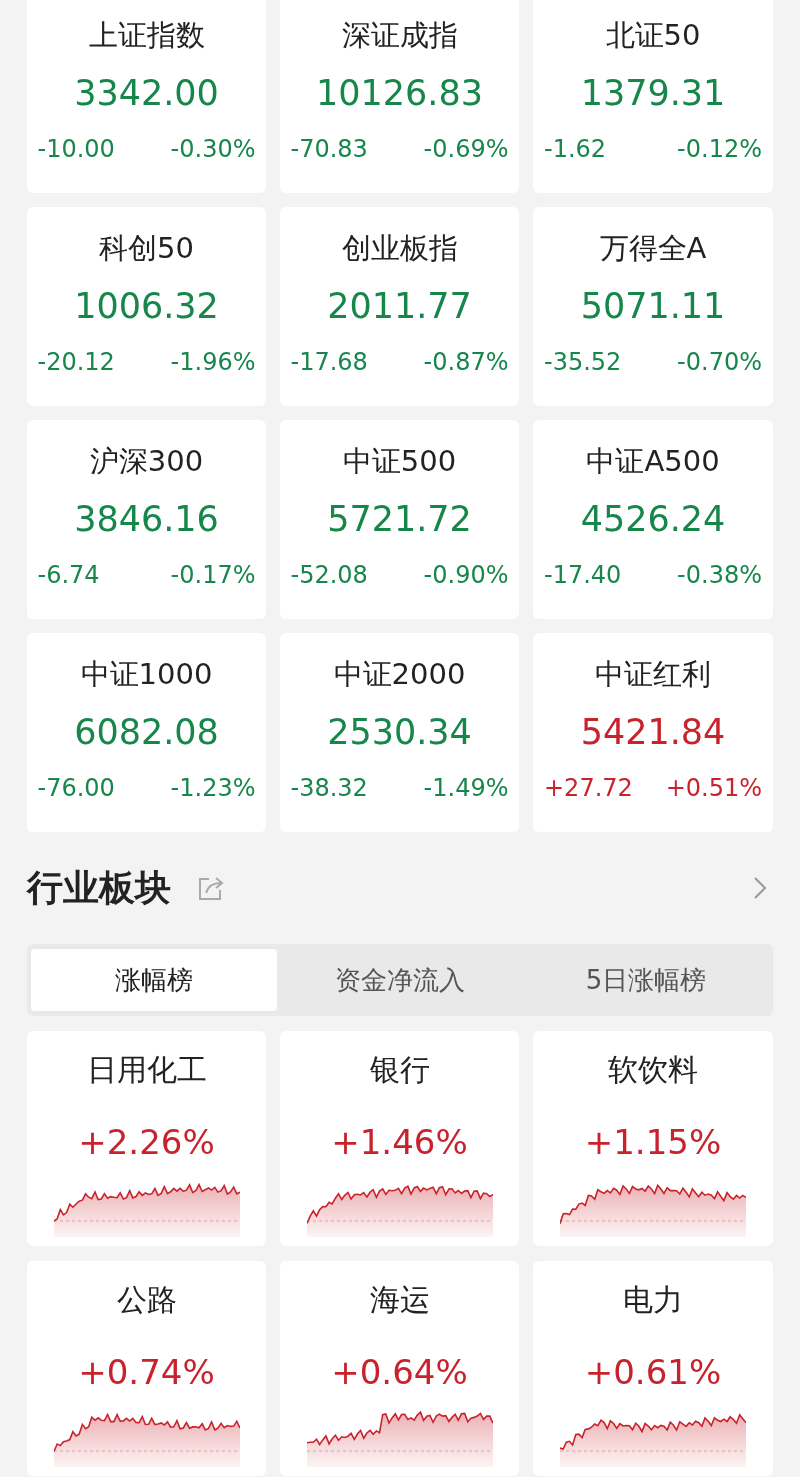 The image size is (800, 1477). I want to click on sector-card: 电力 +0.61%, so click(653, 1368).